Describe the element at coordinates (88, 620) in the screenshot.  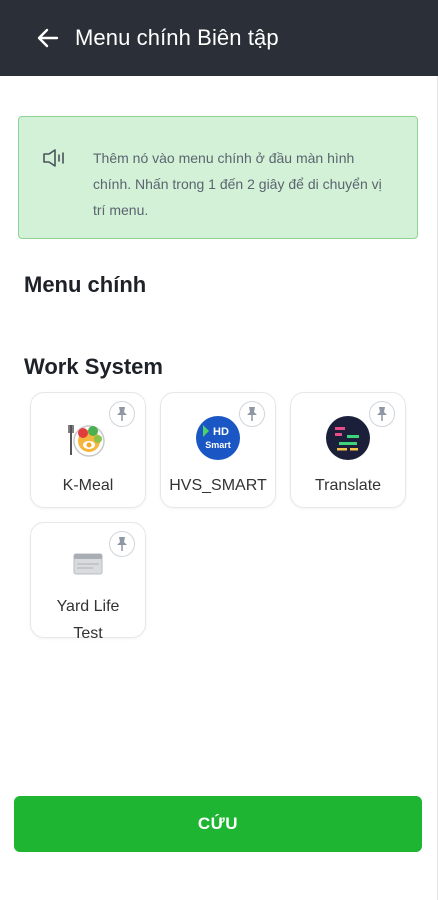
I see `app-label: Yard Life Test` at that location.